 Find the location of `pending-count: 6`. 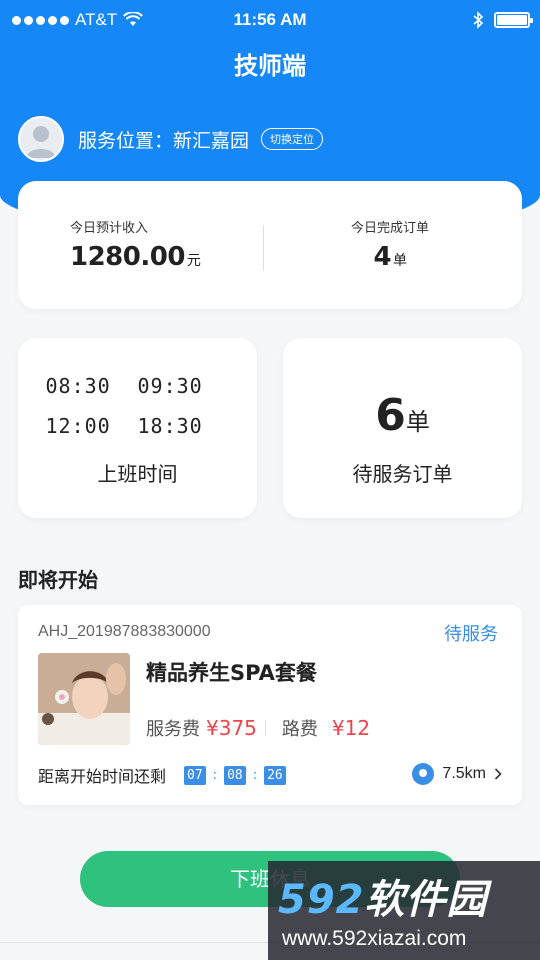

pending-count: 6 is located at coordinates (390, 415).